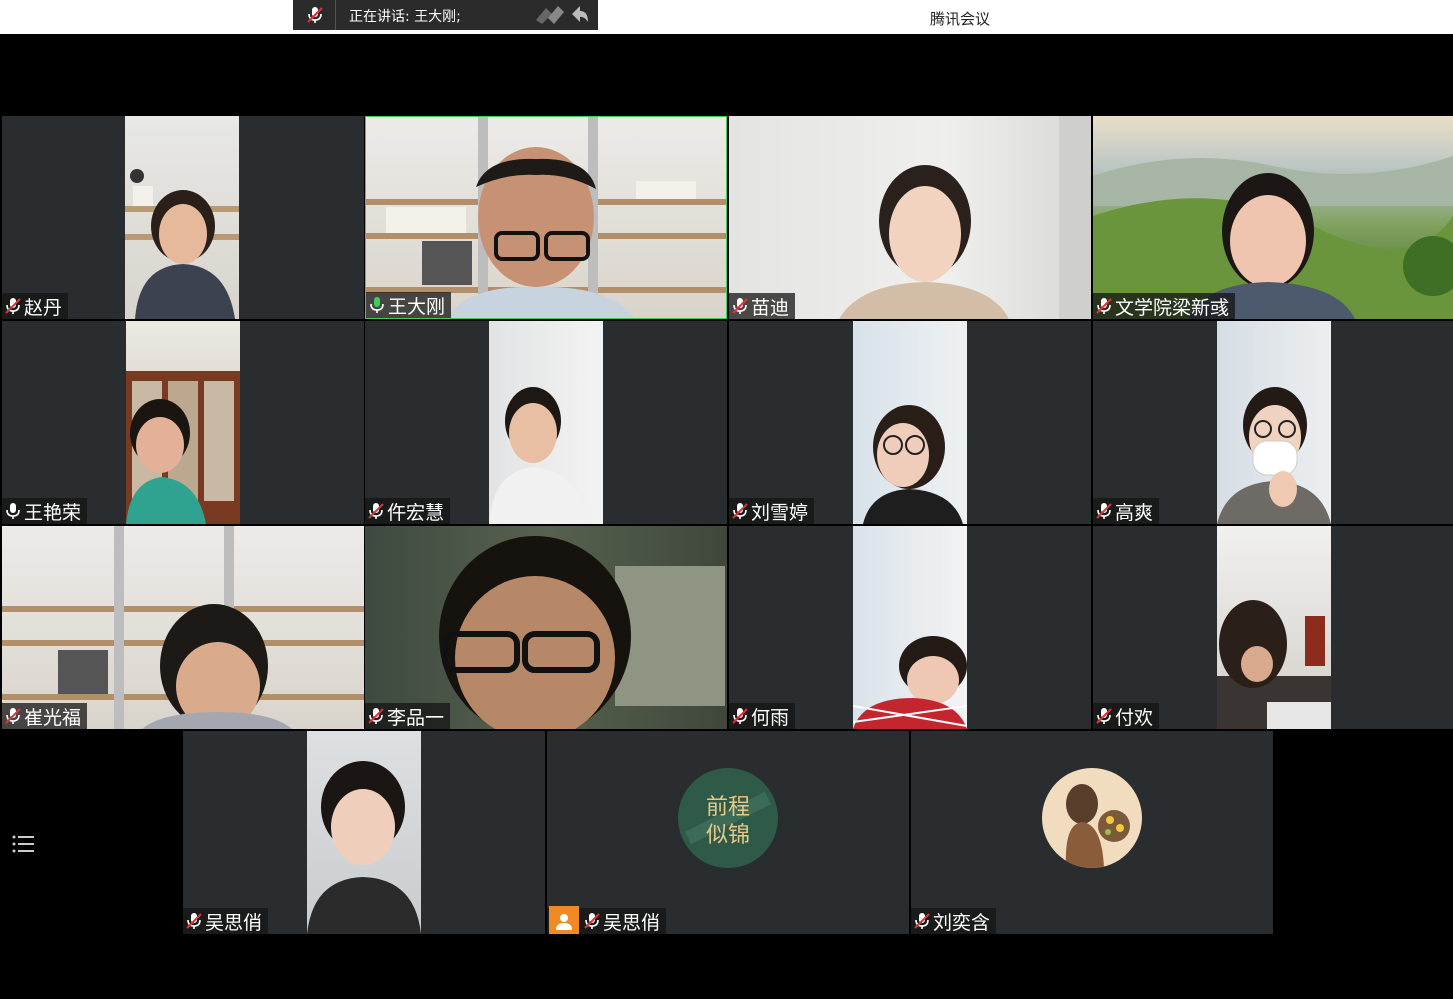 The width and height of the screenshot is (1453, 999). I want to click on participant-name: 李品一, so click(416, 717).